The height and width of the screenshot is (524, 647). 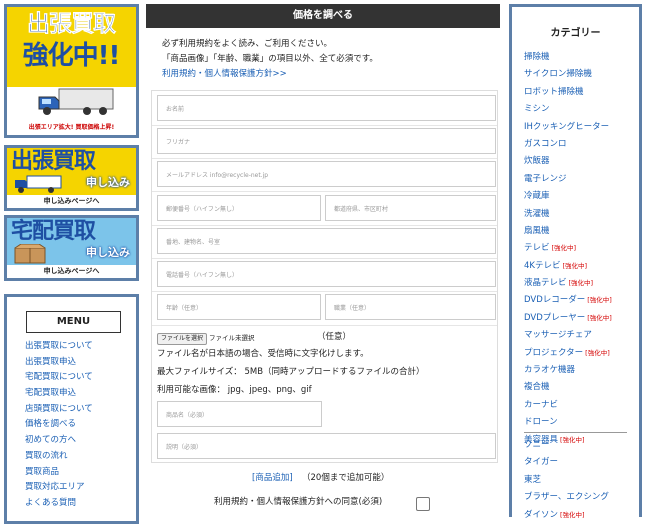 What do you see at coordinates (541, 422) in the screenshot?
I see `category-link: ドローン` at bounding box center [541, 422].